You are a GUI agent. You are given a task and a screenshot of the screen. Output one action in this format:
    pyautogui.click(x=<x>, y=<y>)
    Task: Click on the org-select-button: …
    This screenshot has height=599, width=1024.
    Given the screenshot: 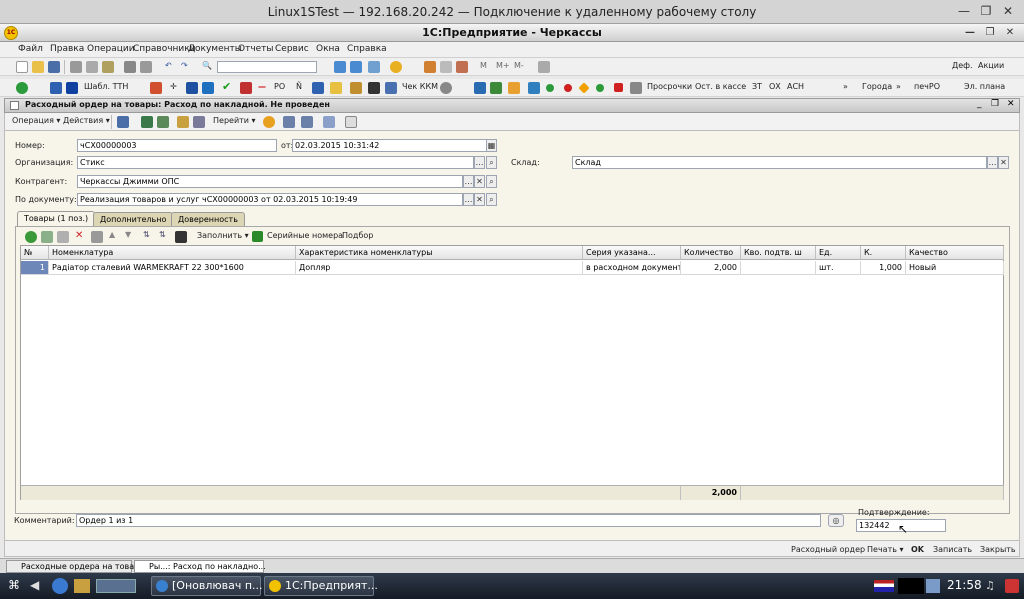 What is the action you would take?
    pyautogui.click(x=479, y=162)
    